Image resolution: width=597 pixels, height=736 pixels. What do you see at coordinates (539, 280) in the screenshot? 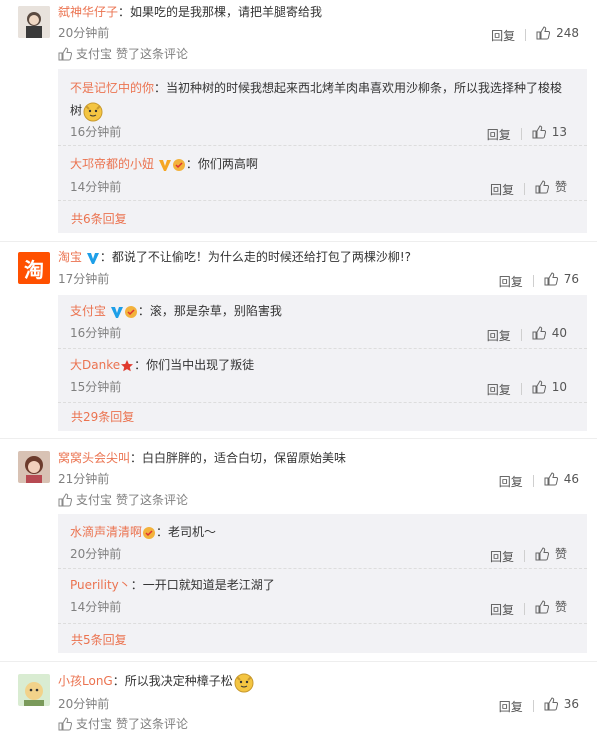
I see `comment-actions: 回复 76` at bounding box center [539, 280].